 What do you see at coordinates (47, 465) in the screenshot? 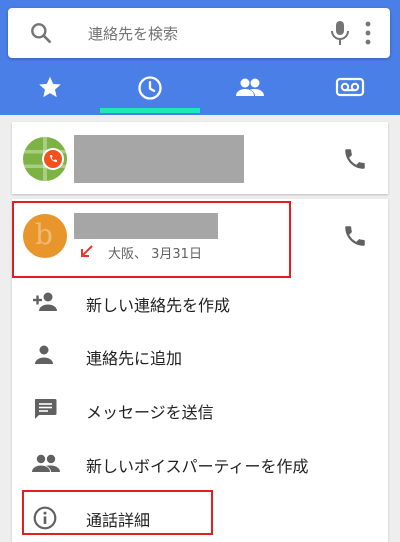
I see `group-icon` at bounding box center [47, 465].